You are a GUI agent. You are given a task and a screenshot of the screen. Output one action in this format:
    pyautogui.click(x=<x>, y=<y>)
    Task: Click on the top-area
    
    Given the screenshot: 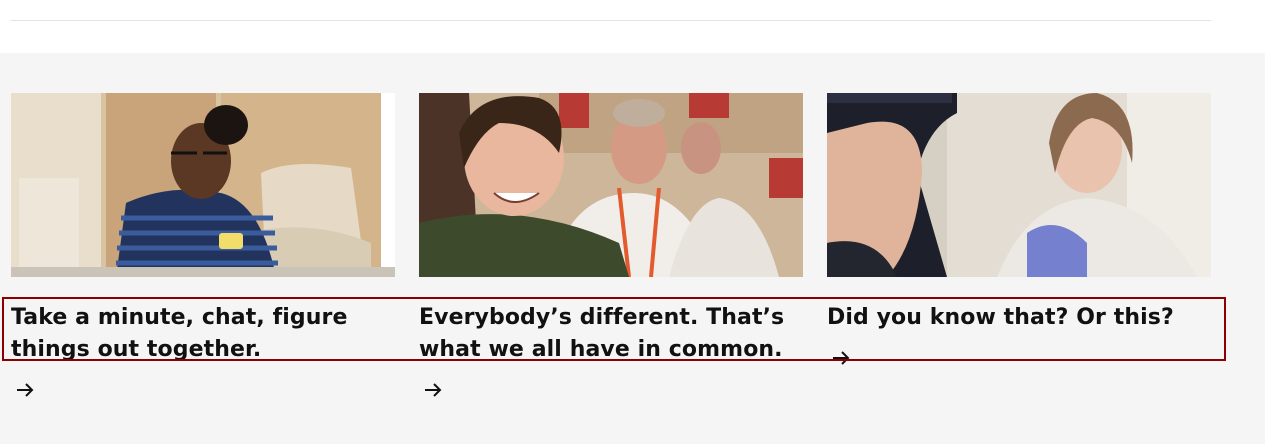 What is the action you would take?
    pyautogui.click(x=632, y=26)
    